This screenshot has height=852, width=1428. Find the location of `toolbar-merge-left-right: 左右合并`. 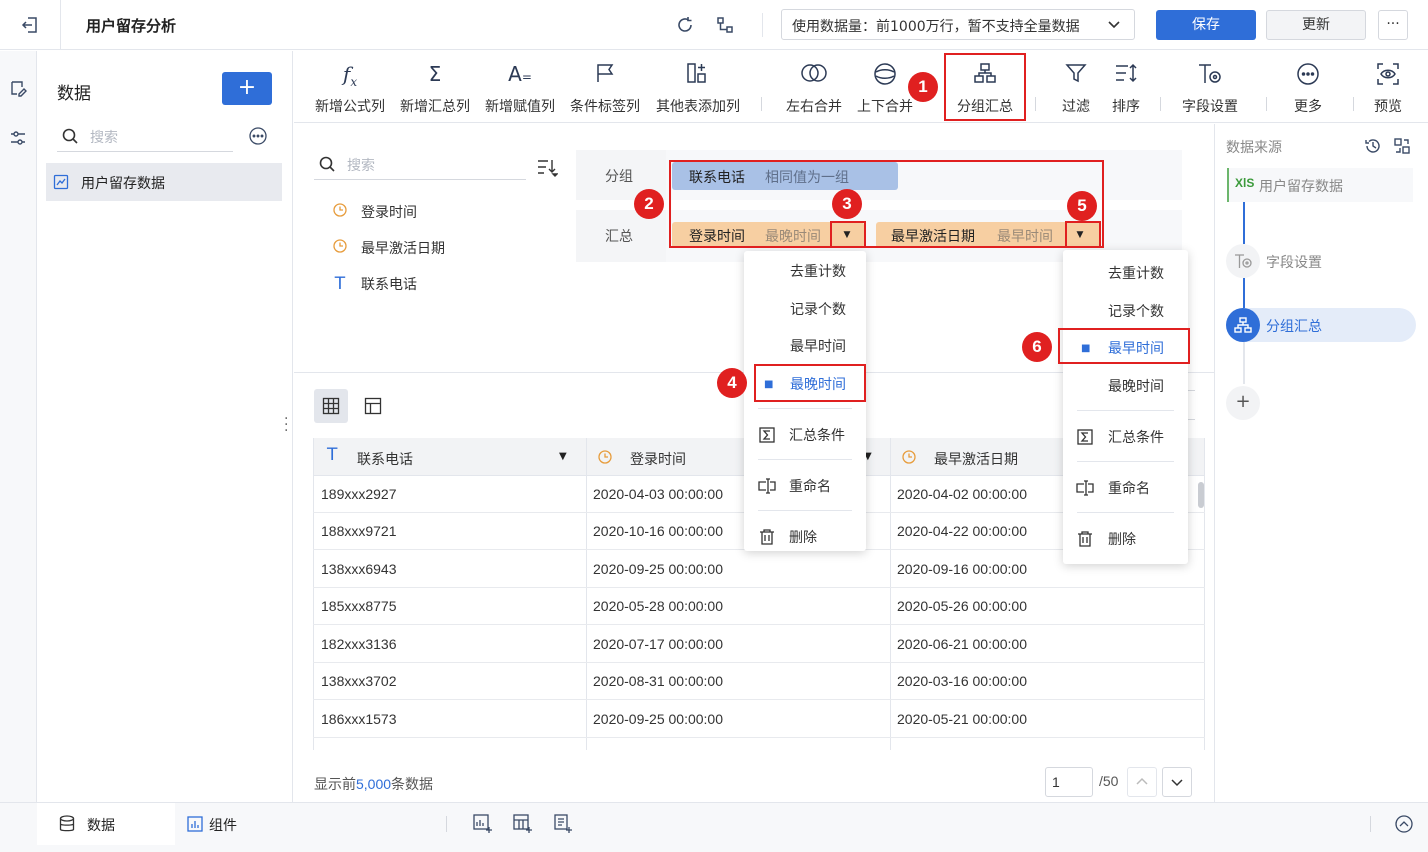

toolbar-merge-left-right: 左右合并 is located at coordinates (814, 87).